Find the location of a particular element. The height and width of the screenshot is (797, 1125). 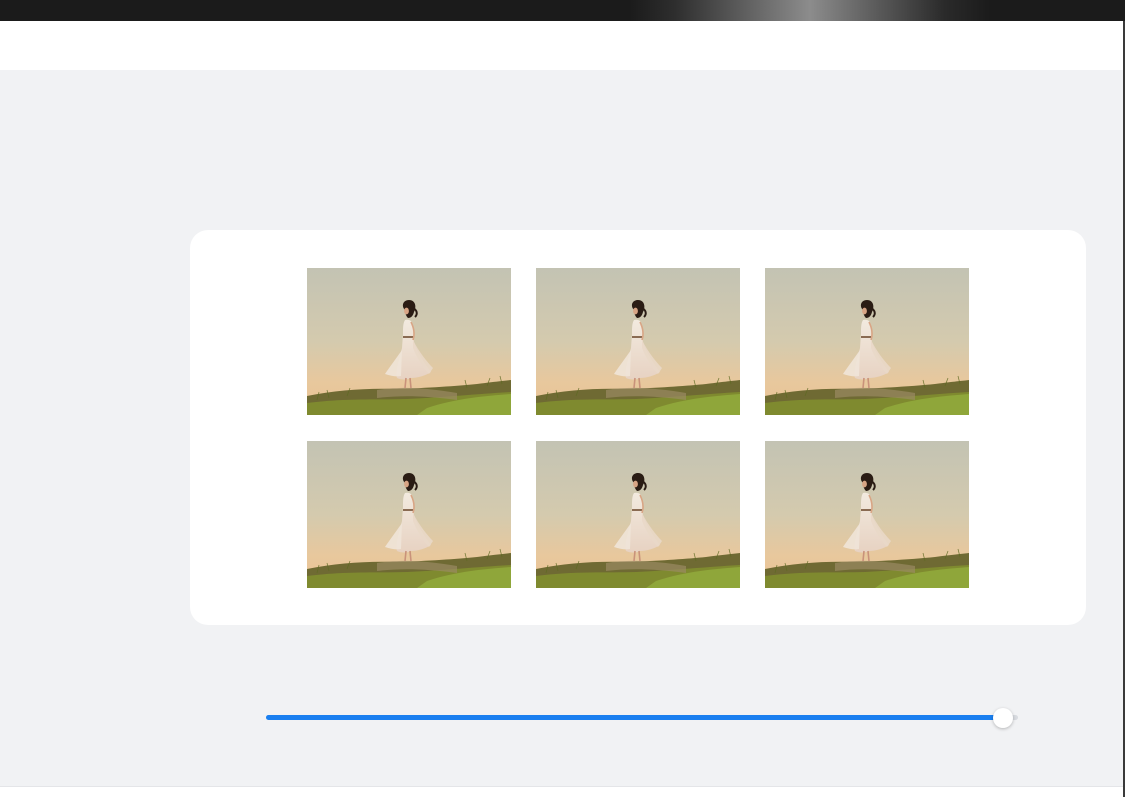

zoom-slider is located at coordinates (642, 718).